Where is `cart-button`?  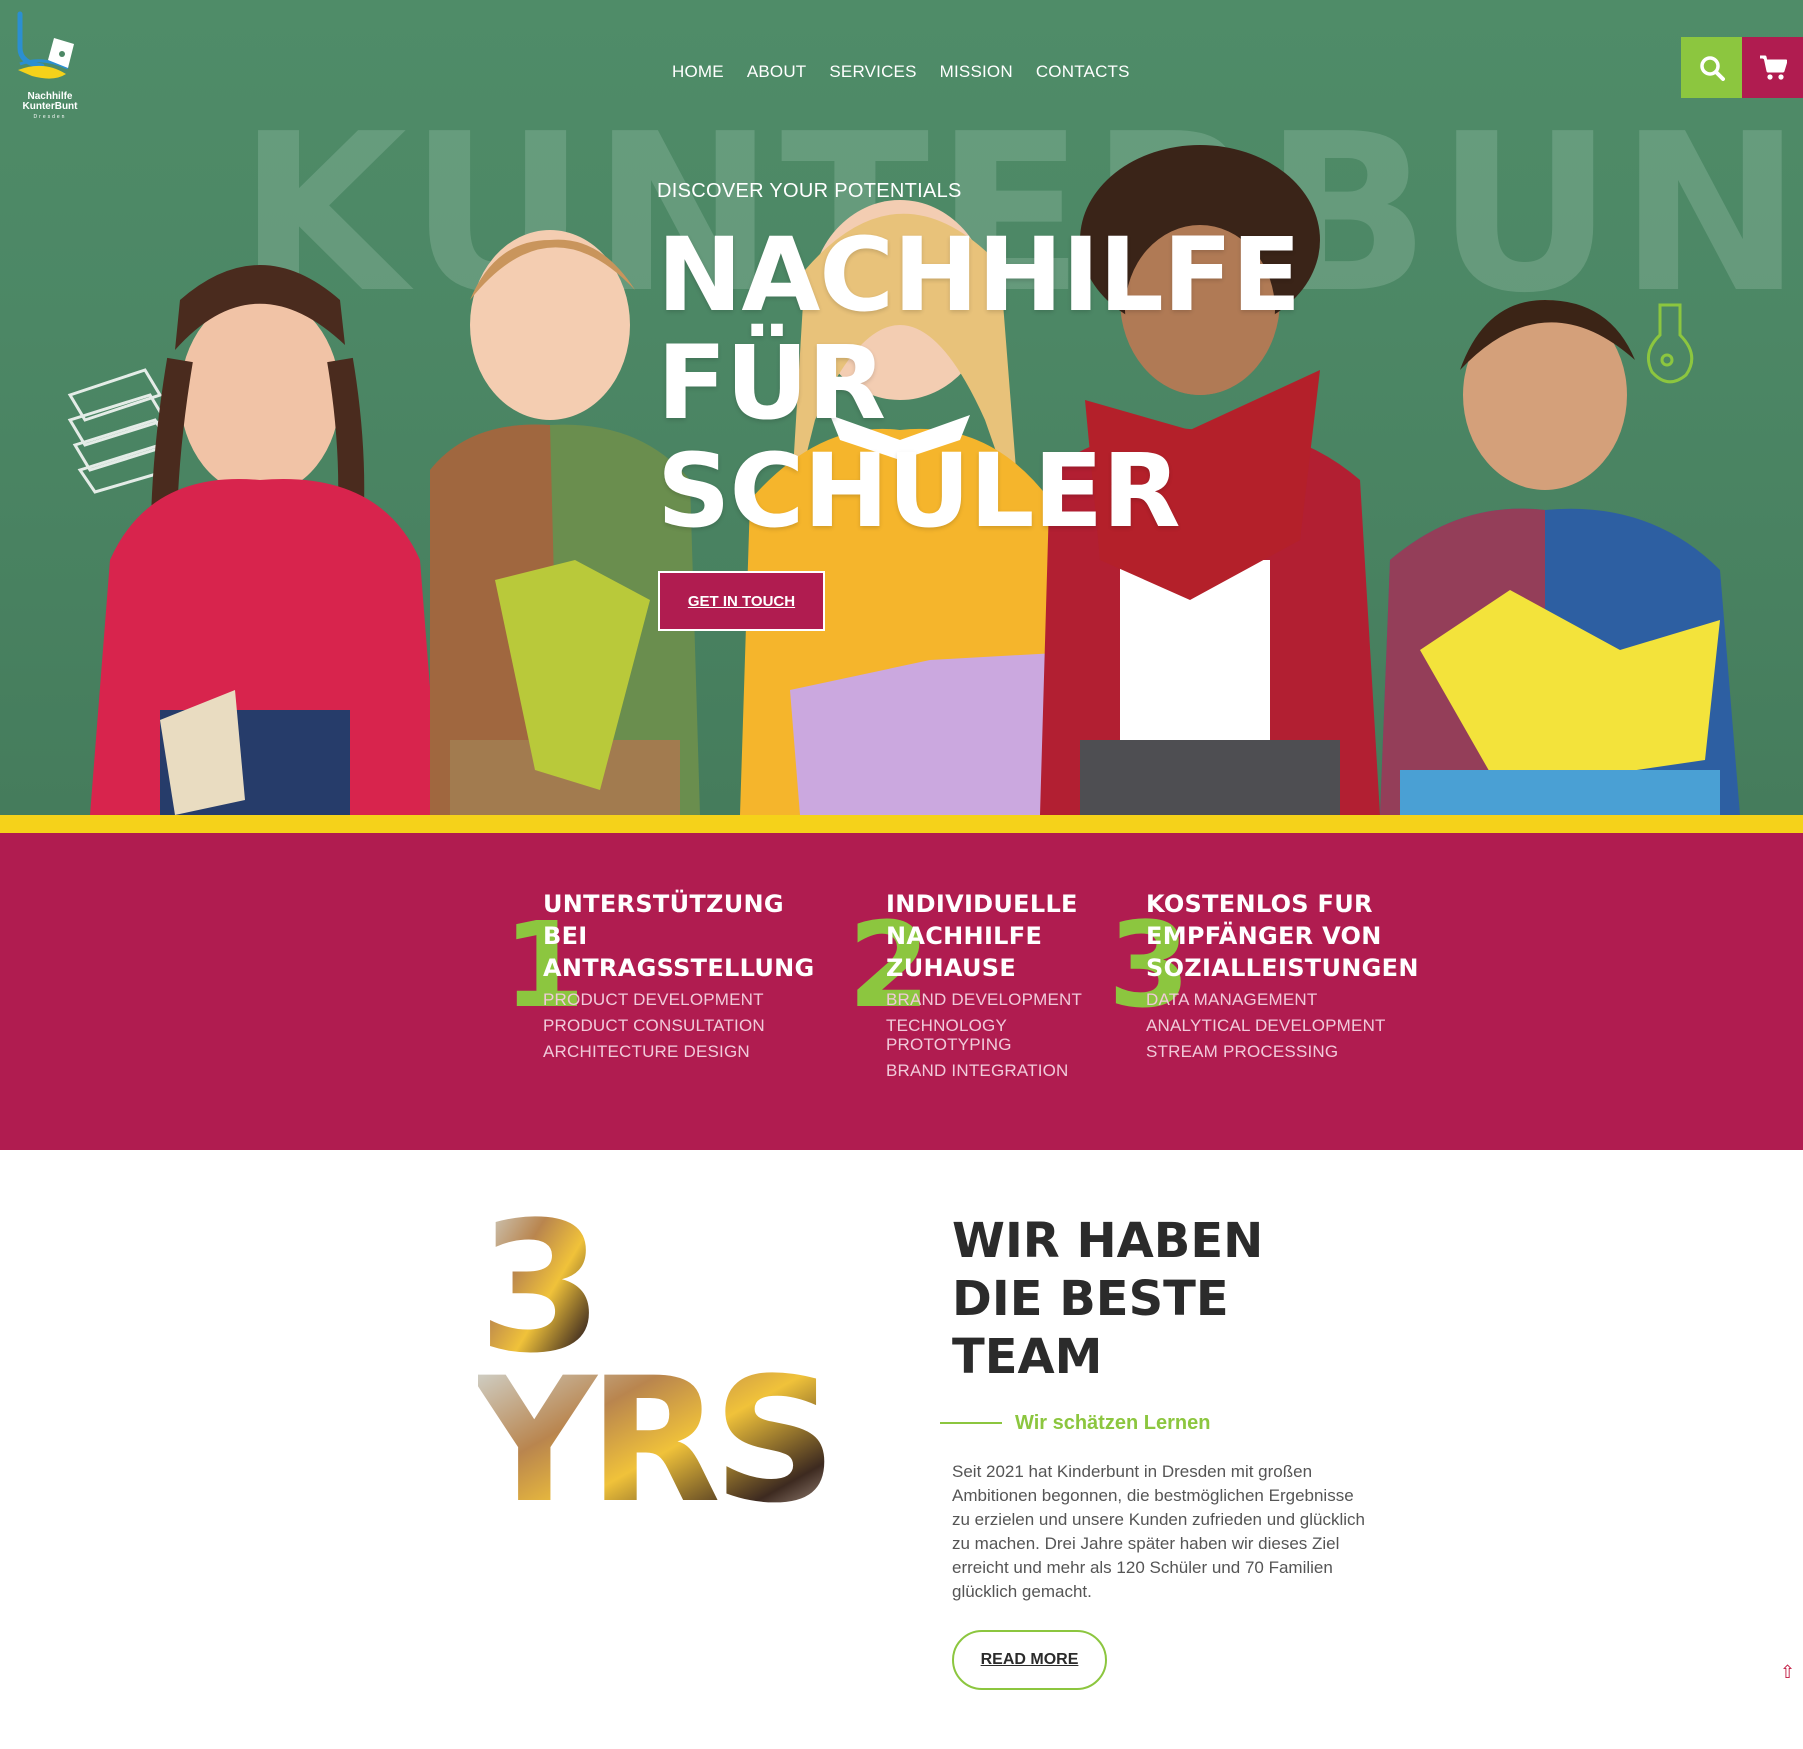
cart-button is located at coordinates (1772, 67).